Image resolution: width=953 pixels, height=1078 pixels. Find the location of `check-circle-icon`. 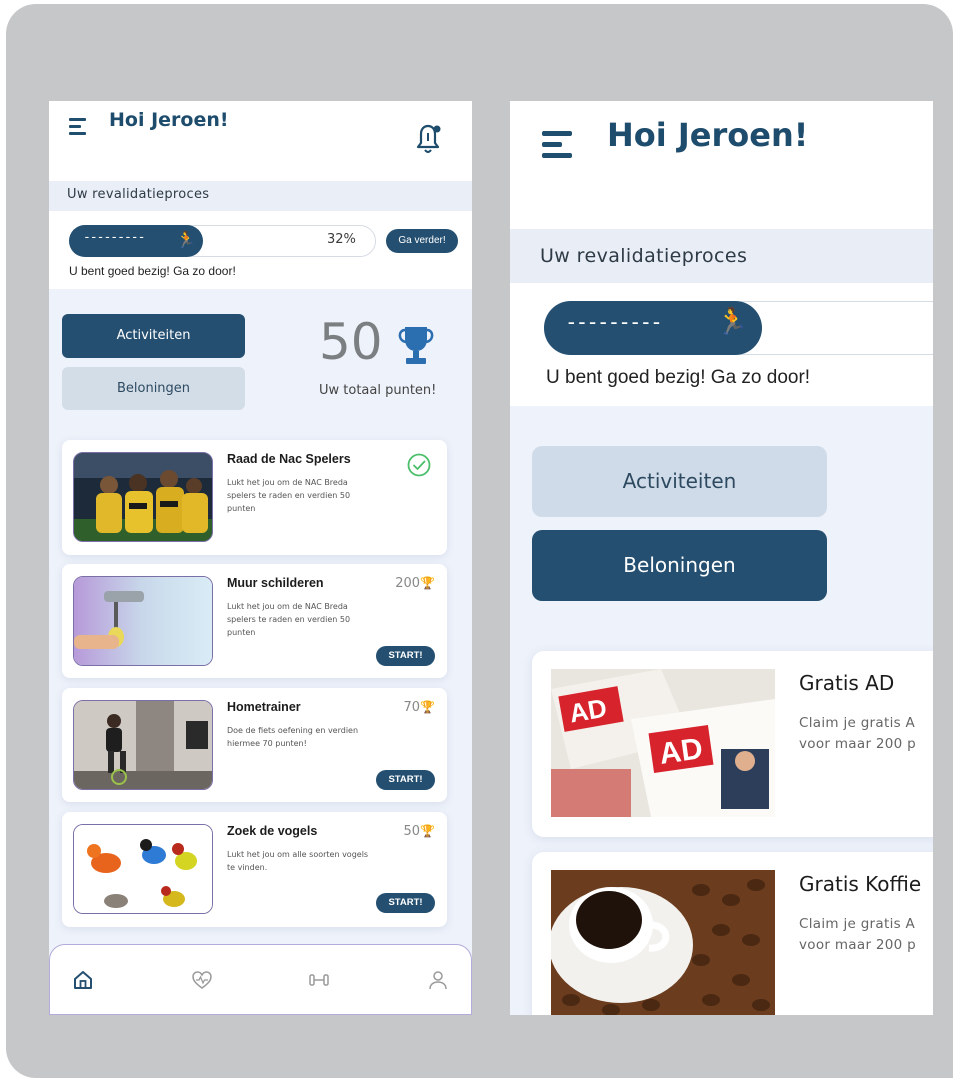

check-circle-icon is located at coordinates (419, 465).